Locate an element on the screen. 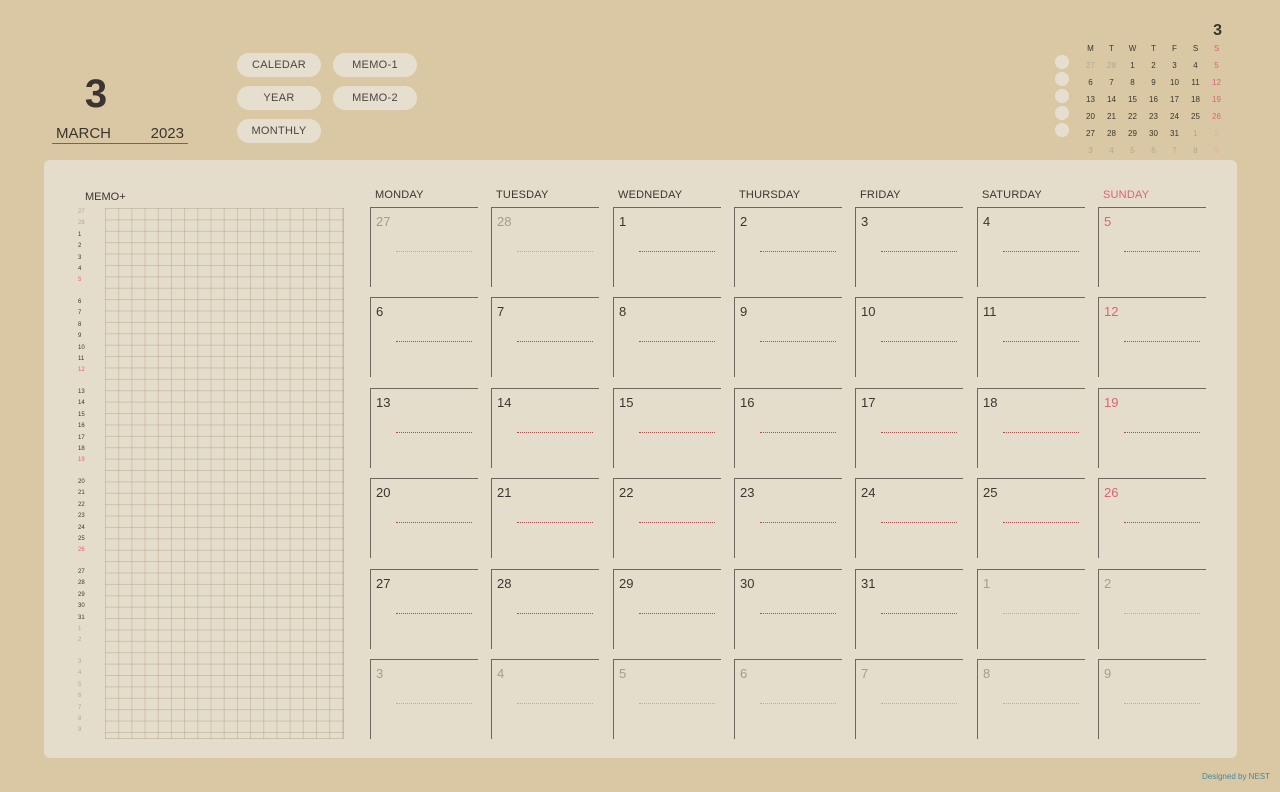 This screenshot has height=792, width=1280. mini-day: 21 is located at coordinates (1111, 116).